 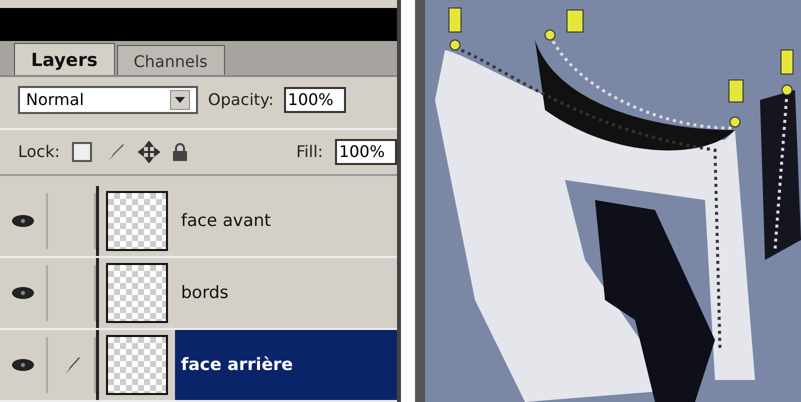 I want to click on lock-transparency-icon, so click(x=82, y=152).